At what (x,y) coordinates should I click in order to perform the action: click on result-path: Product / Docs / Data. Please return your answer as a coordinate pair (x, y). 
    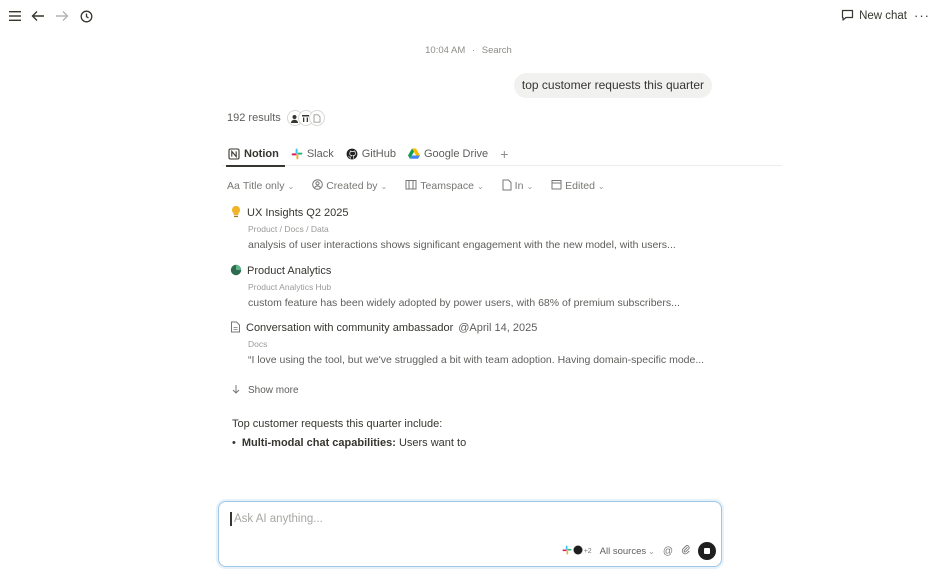
    Looking at the image, I should click on (288, 229).